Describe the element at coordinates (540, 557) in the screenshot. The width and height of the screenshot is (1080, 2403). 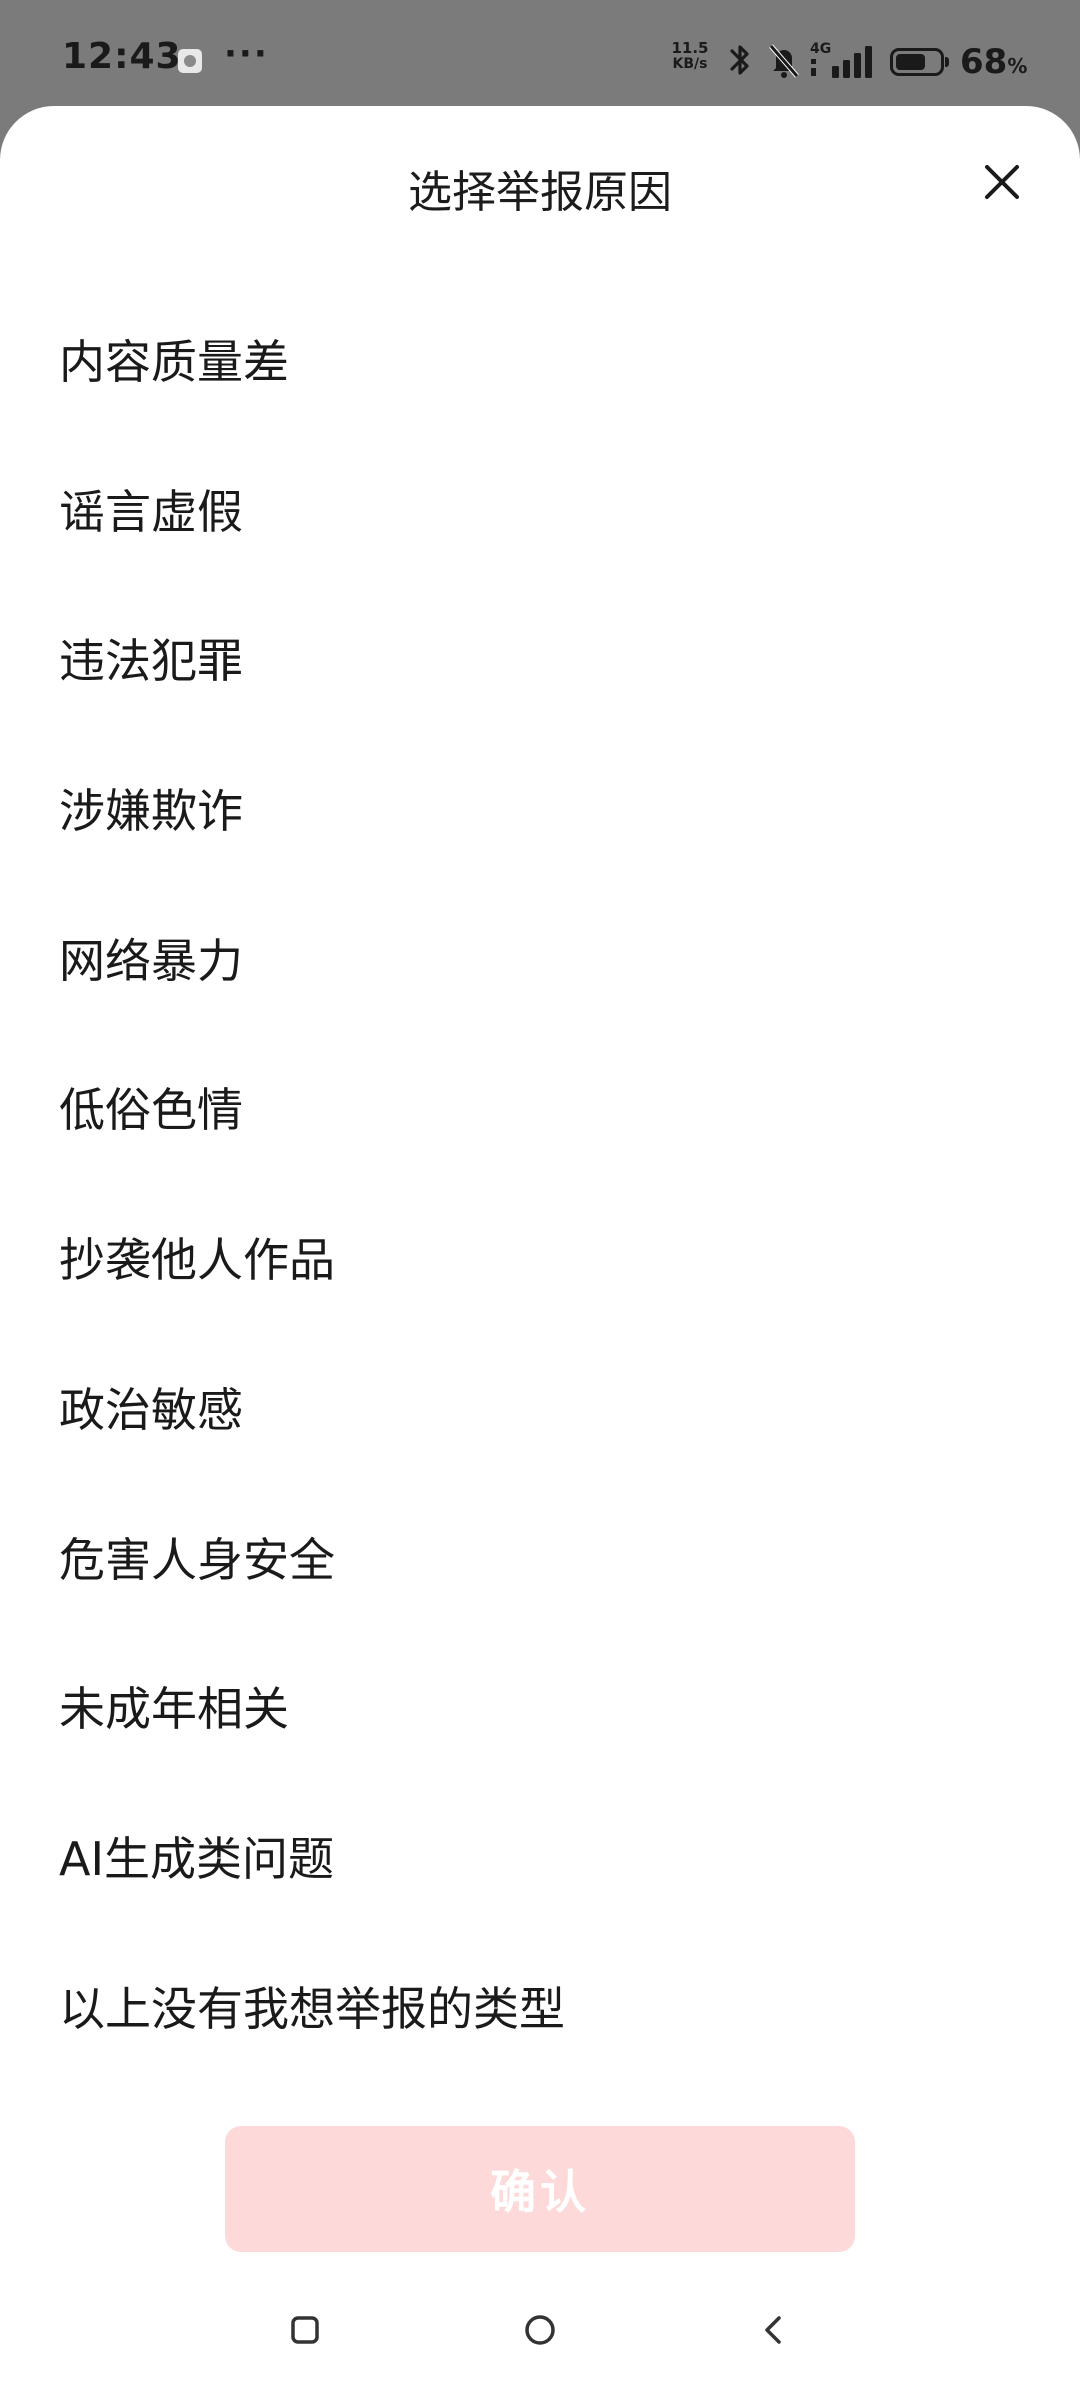
I see `reason-item-rumor: 谣言虚假` at that location.